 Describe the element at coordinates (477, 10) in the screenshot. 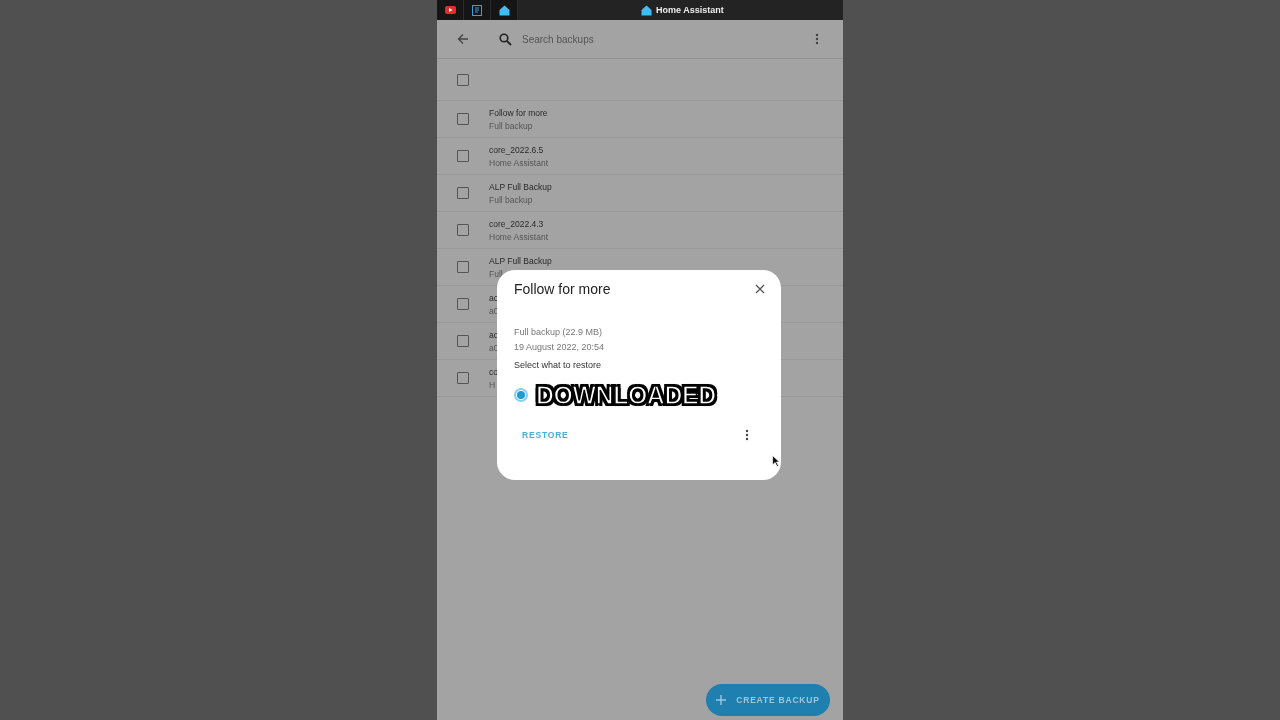

I see `book-icon` at that location.